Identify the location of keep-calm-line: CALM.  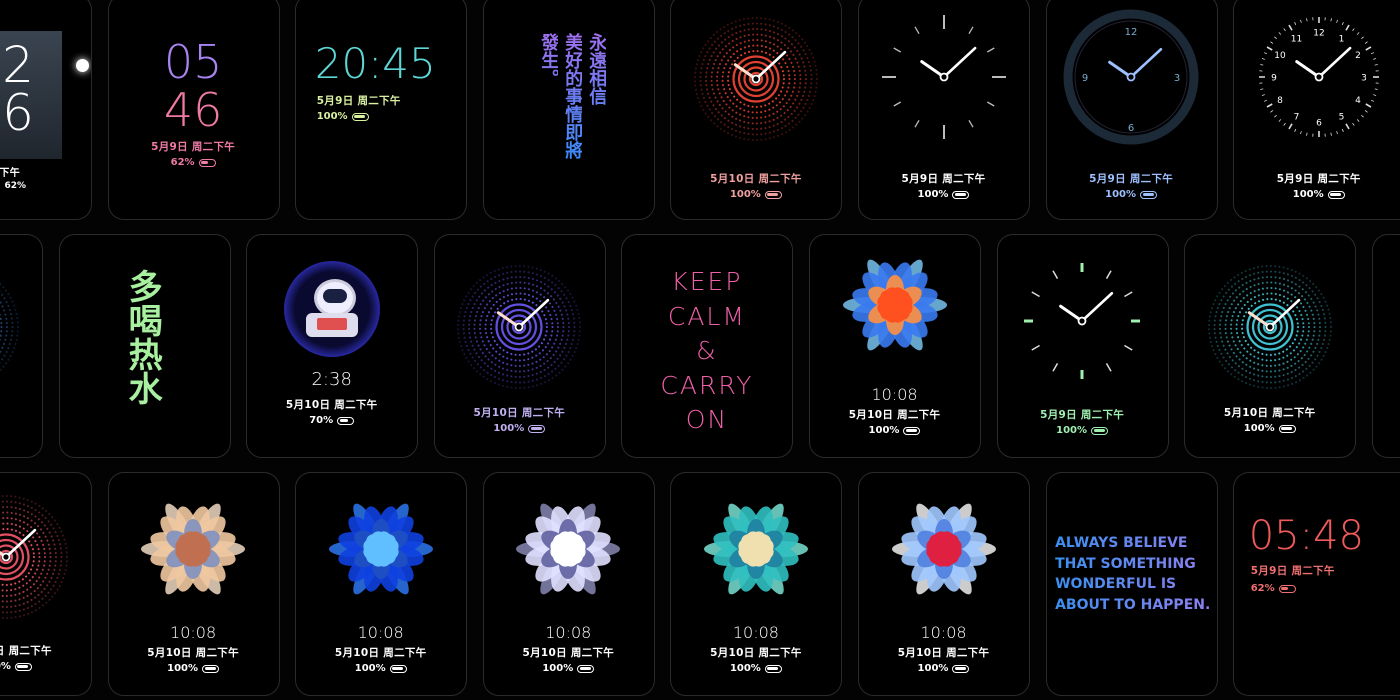
(706, 316).